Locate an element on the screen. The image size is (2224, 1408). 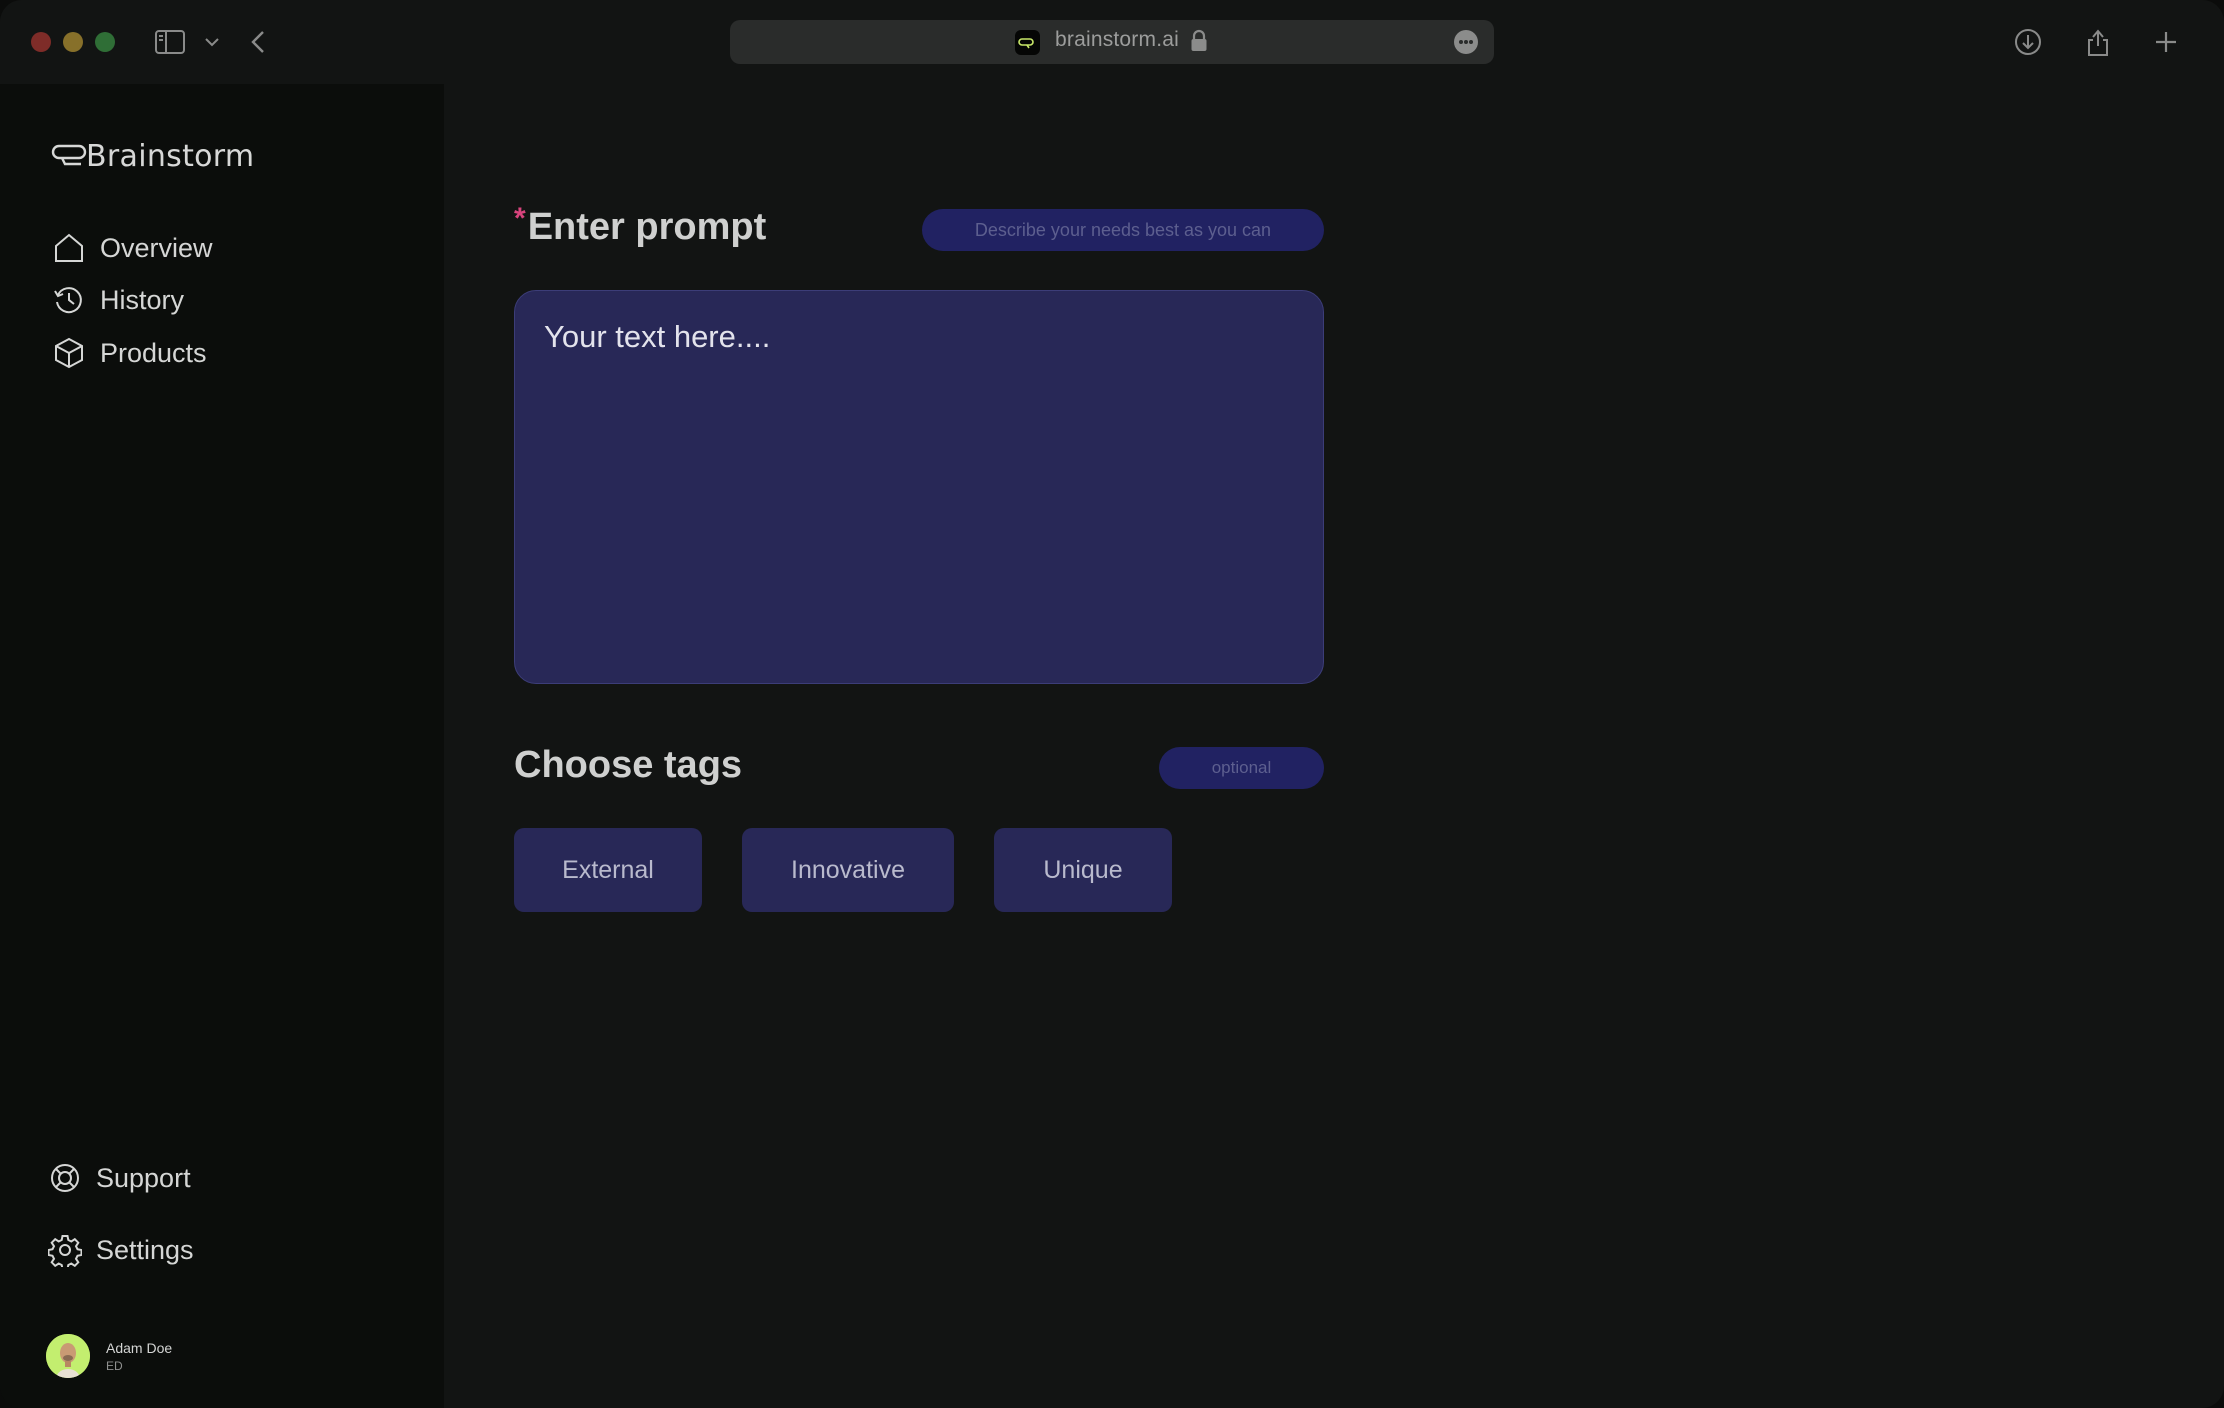
chevron-down-icon is located at coordinates (212, 42).